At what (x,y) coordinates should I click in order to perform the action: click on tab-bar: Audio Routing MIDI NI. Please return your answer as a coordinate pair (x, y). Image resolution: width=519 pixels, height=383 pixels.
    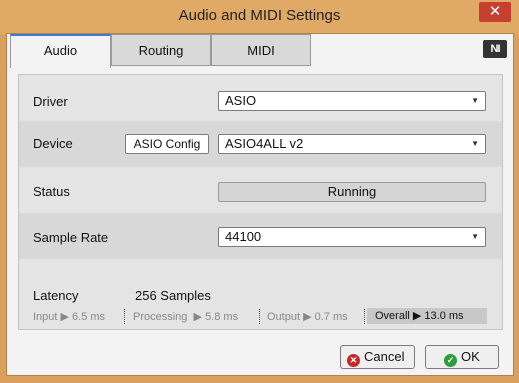
    Looking at the image, I should click on (260, 51).